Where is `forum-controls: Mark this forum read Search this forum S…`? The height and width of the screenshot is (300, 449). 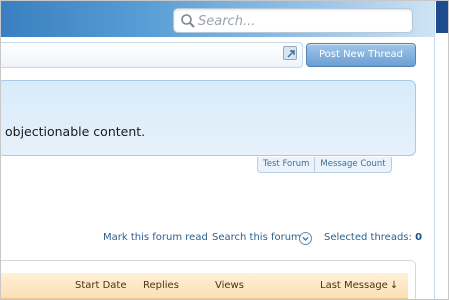
forum-controls: Mark this forum read Search this forum S… is located at coordinates (217, 239).